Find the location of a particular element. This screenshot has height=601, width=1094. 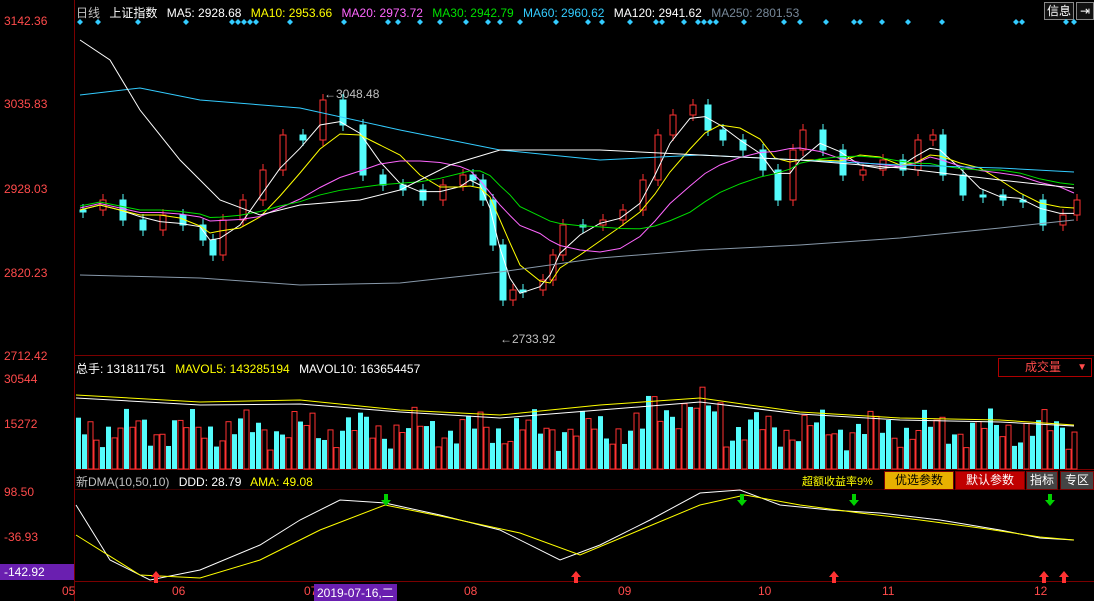

sell-arrow-icon is located at coordinates (1050, 500).